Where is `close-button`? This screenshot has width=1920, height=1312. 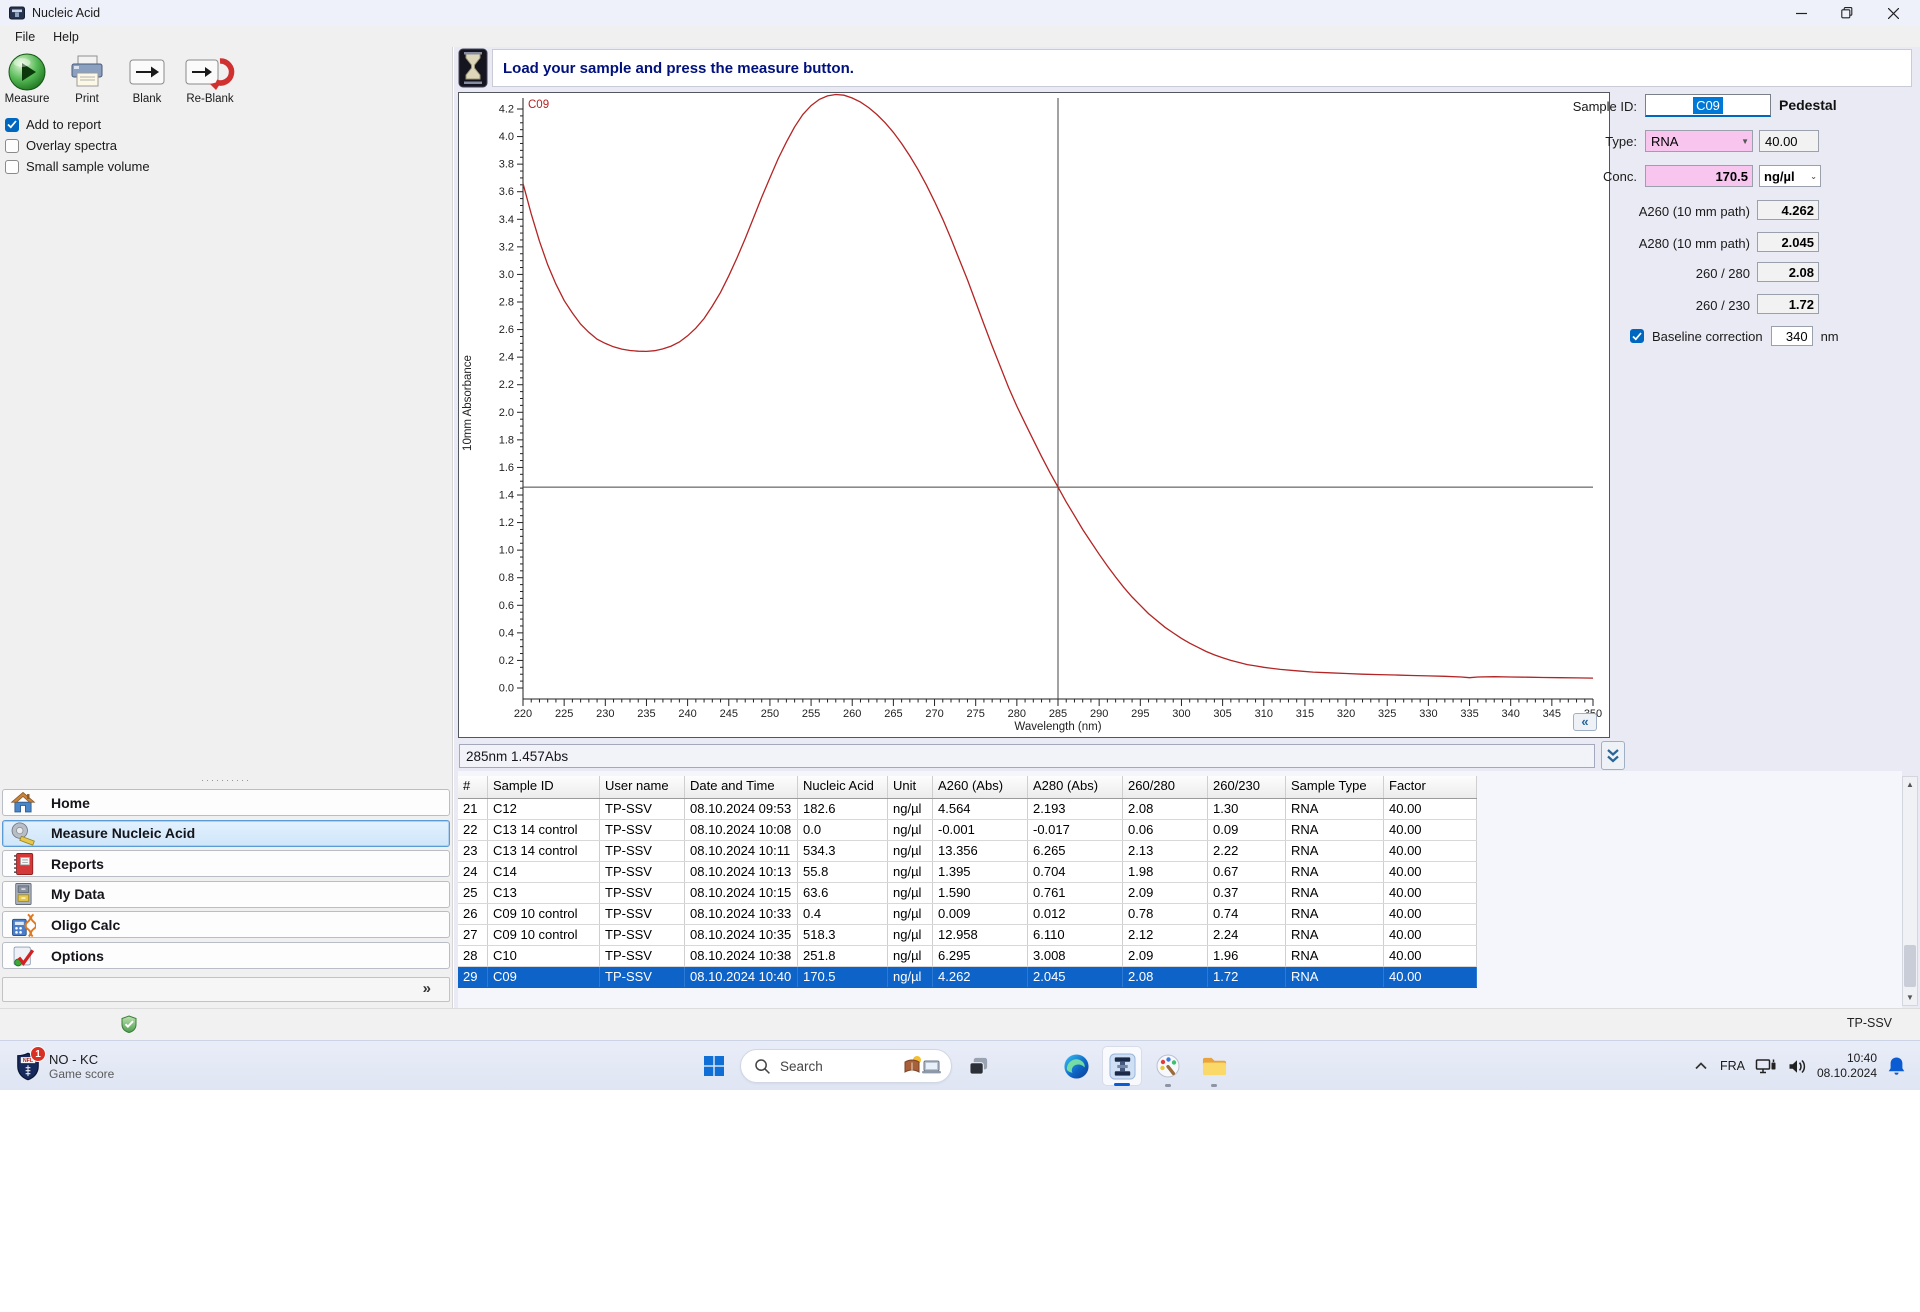 close-button is located at coordinates (1893, 13).